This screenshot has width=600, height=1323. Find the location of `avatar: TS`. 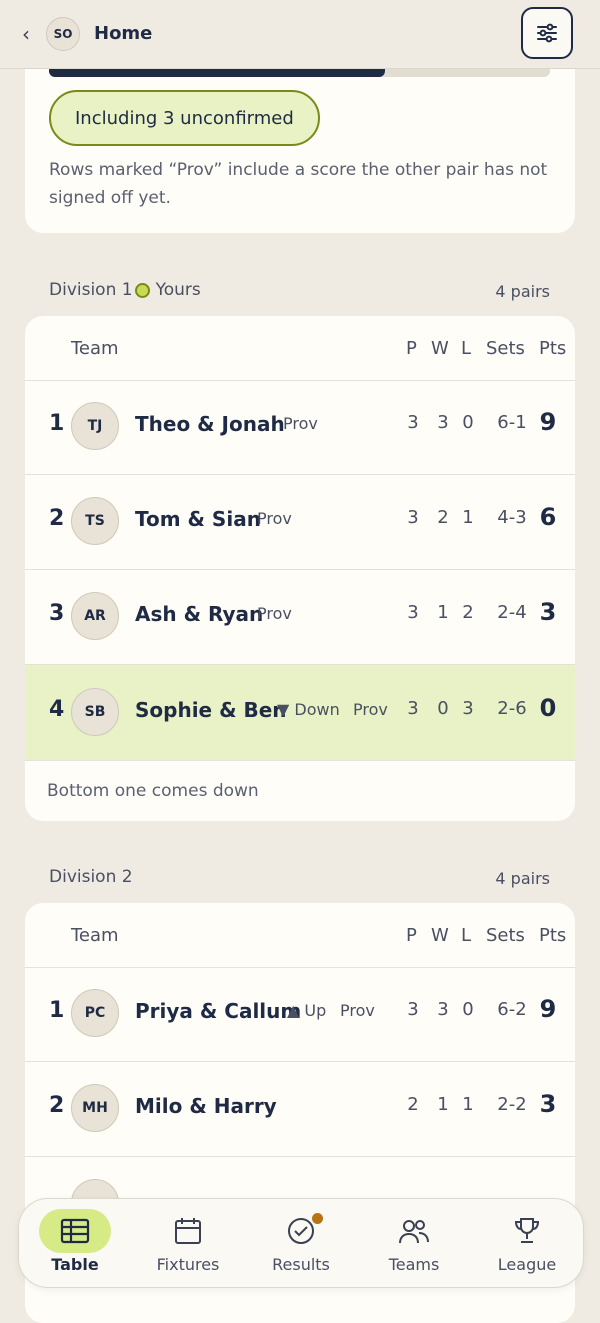

avatar: TS is located at coordinates (95, 521).